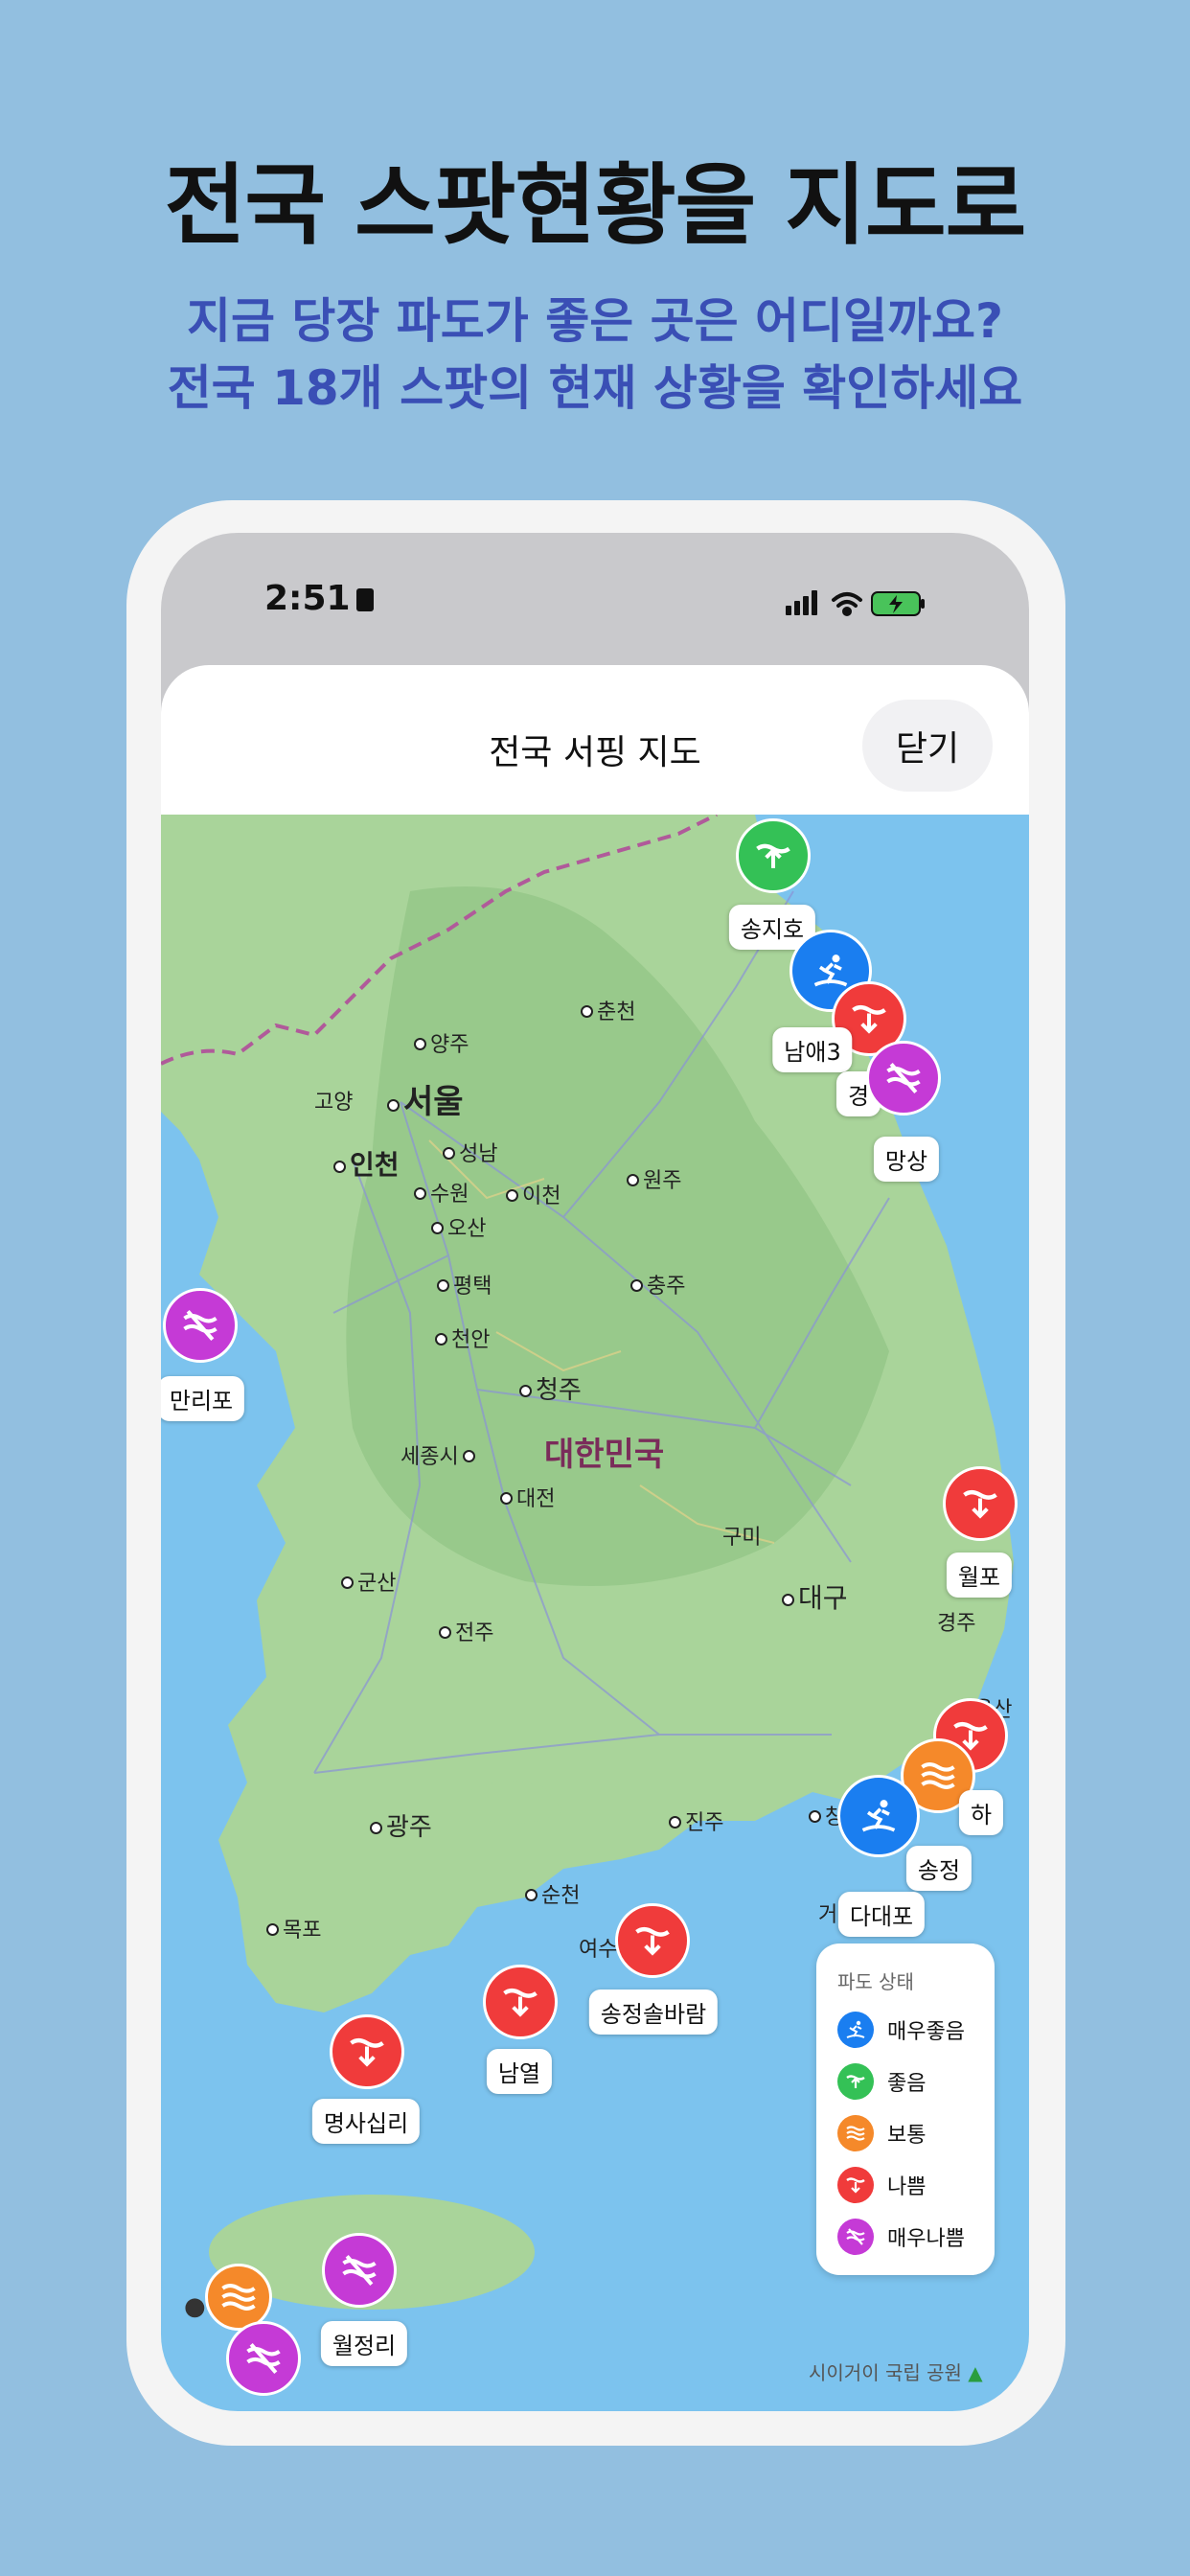  What do you see at coordinates (812, 1049) in the screenshot?
I see `spot-label-namae: 남애3` at bounding box center [812, 1049].